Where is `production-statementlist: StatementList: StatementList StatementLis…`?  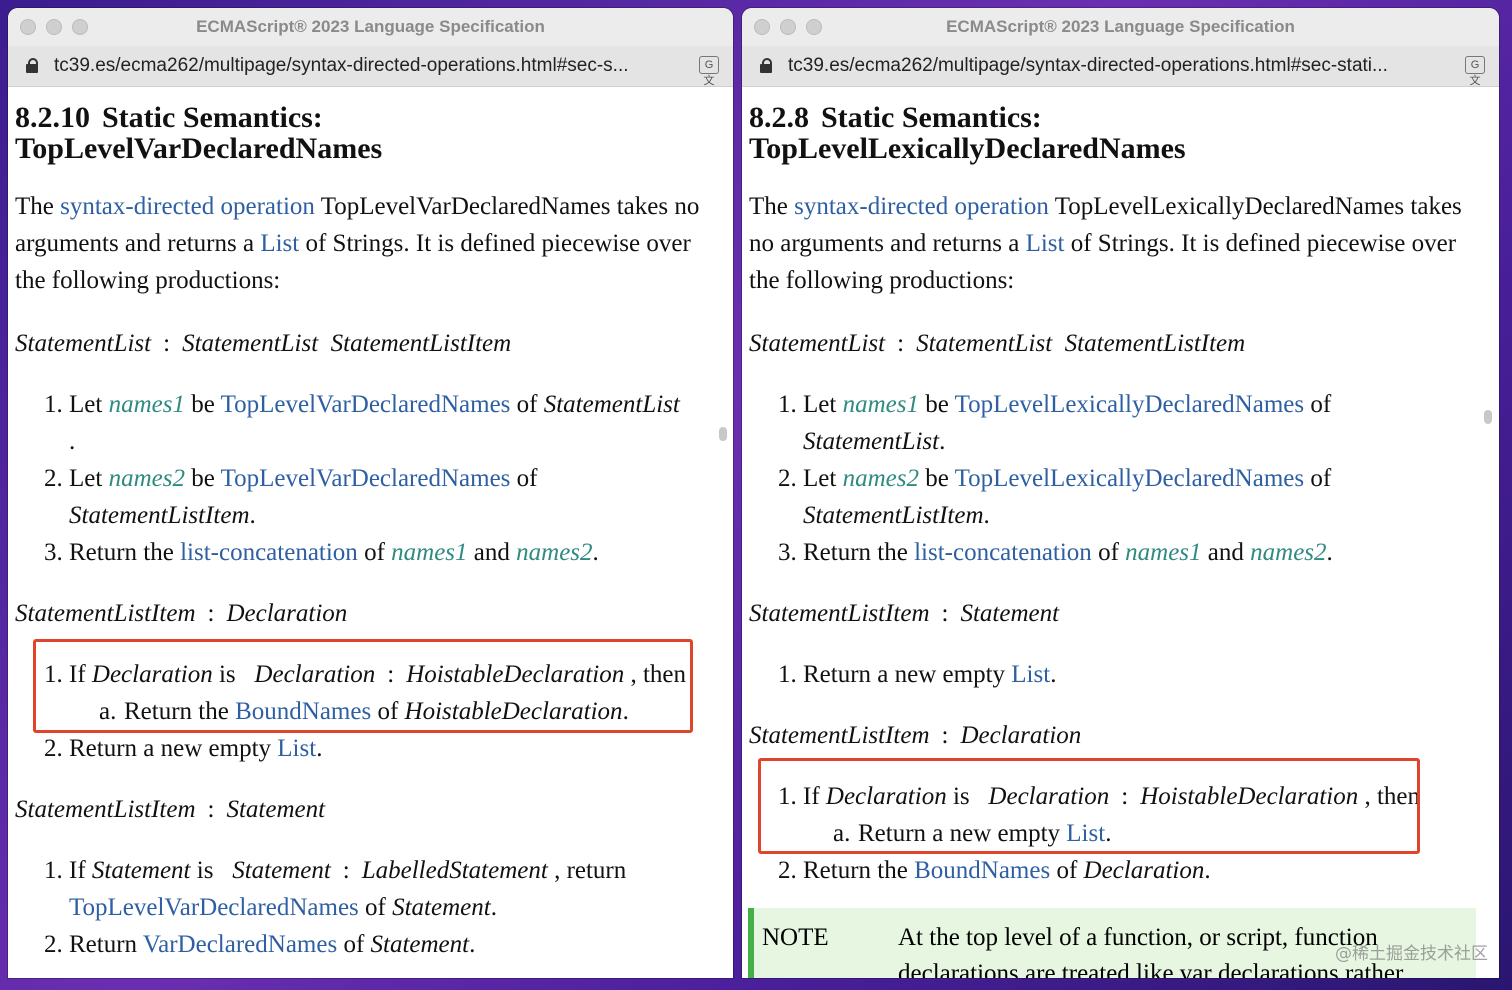
production-statementlist: StatementList: StatementList StatementLis… is located at coordinates (370, 344).